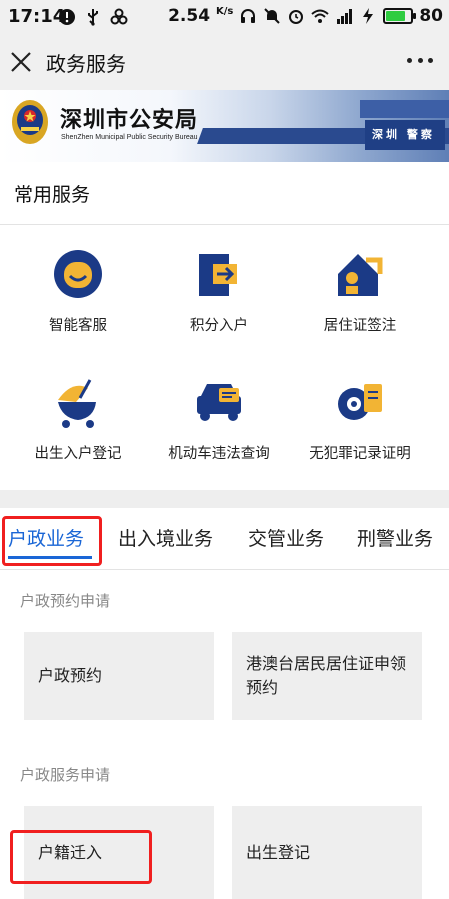 This screenshot has height=899, width=449. Describe the element at coordinates (129, 120) in the screenshot. I see `banner-title: 深圳市公安局` at that location.